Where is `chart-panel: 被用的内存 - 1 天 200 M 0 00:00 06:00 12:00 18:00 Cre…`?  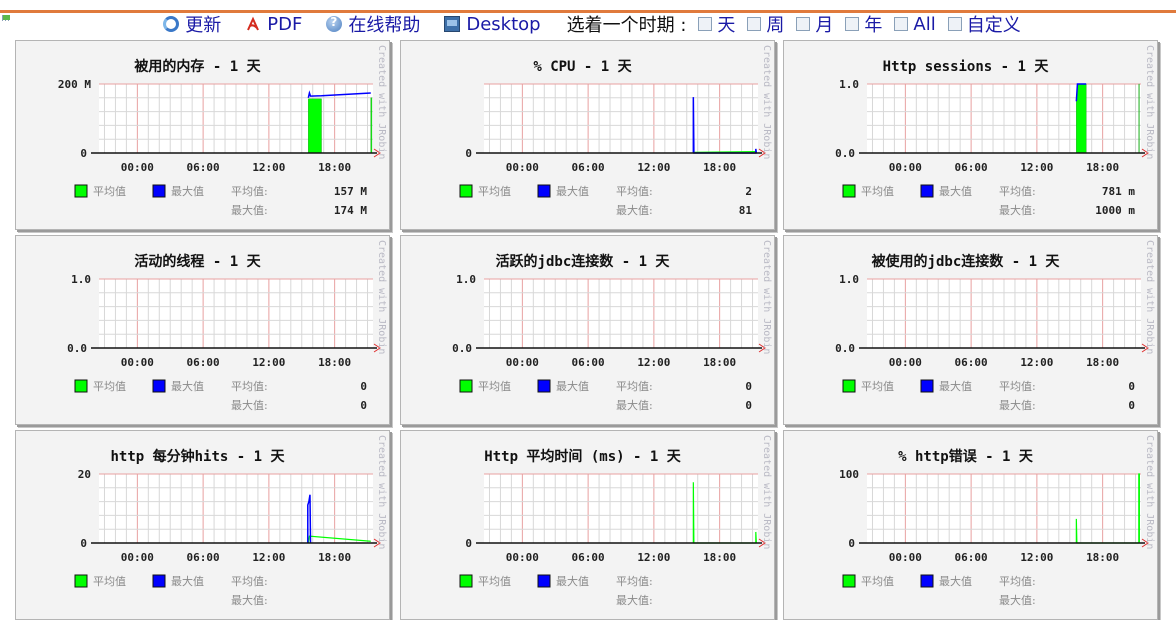 chart-panel: 被用的内存 - 1 天 200 M 0 00:00 06:00 12:00 18:00 Cre… is located at coordinates (202, 135).